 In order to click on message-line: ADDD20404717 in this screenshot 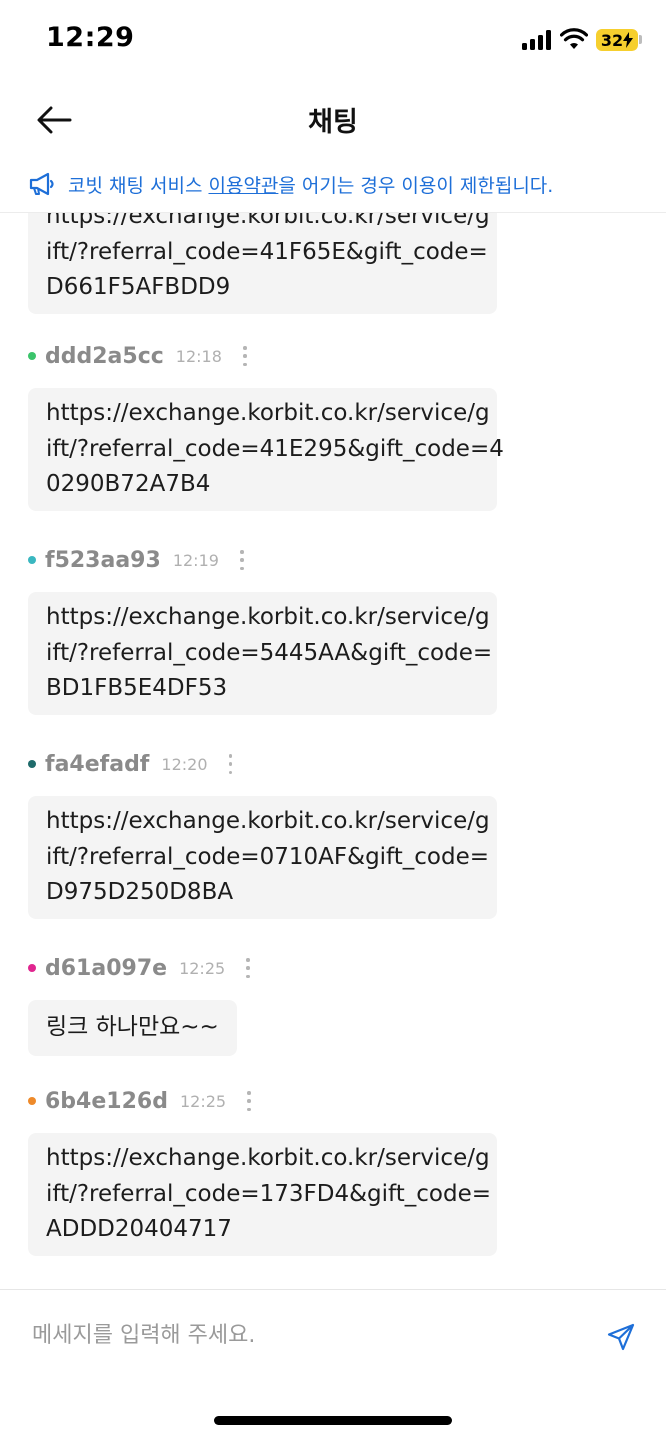, I will do `click(139, 1229)`.